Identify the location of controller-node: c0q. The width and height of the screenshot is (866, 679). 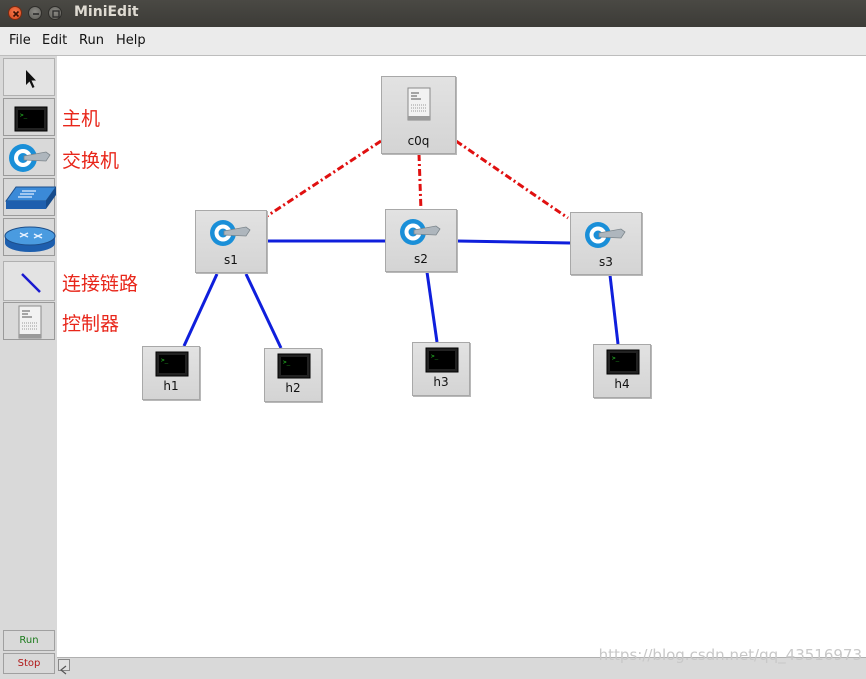
(418, 115).